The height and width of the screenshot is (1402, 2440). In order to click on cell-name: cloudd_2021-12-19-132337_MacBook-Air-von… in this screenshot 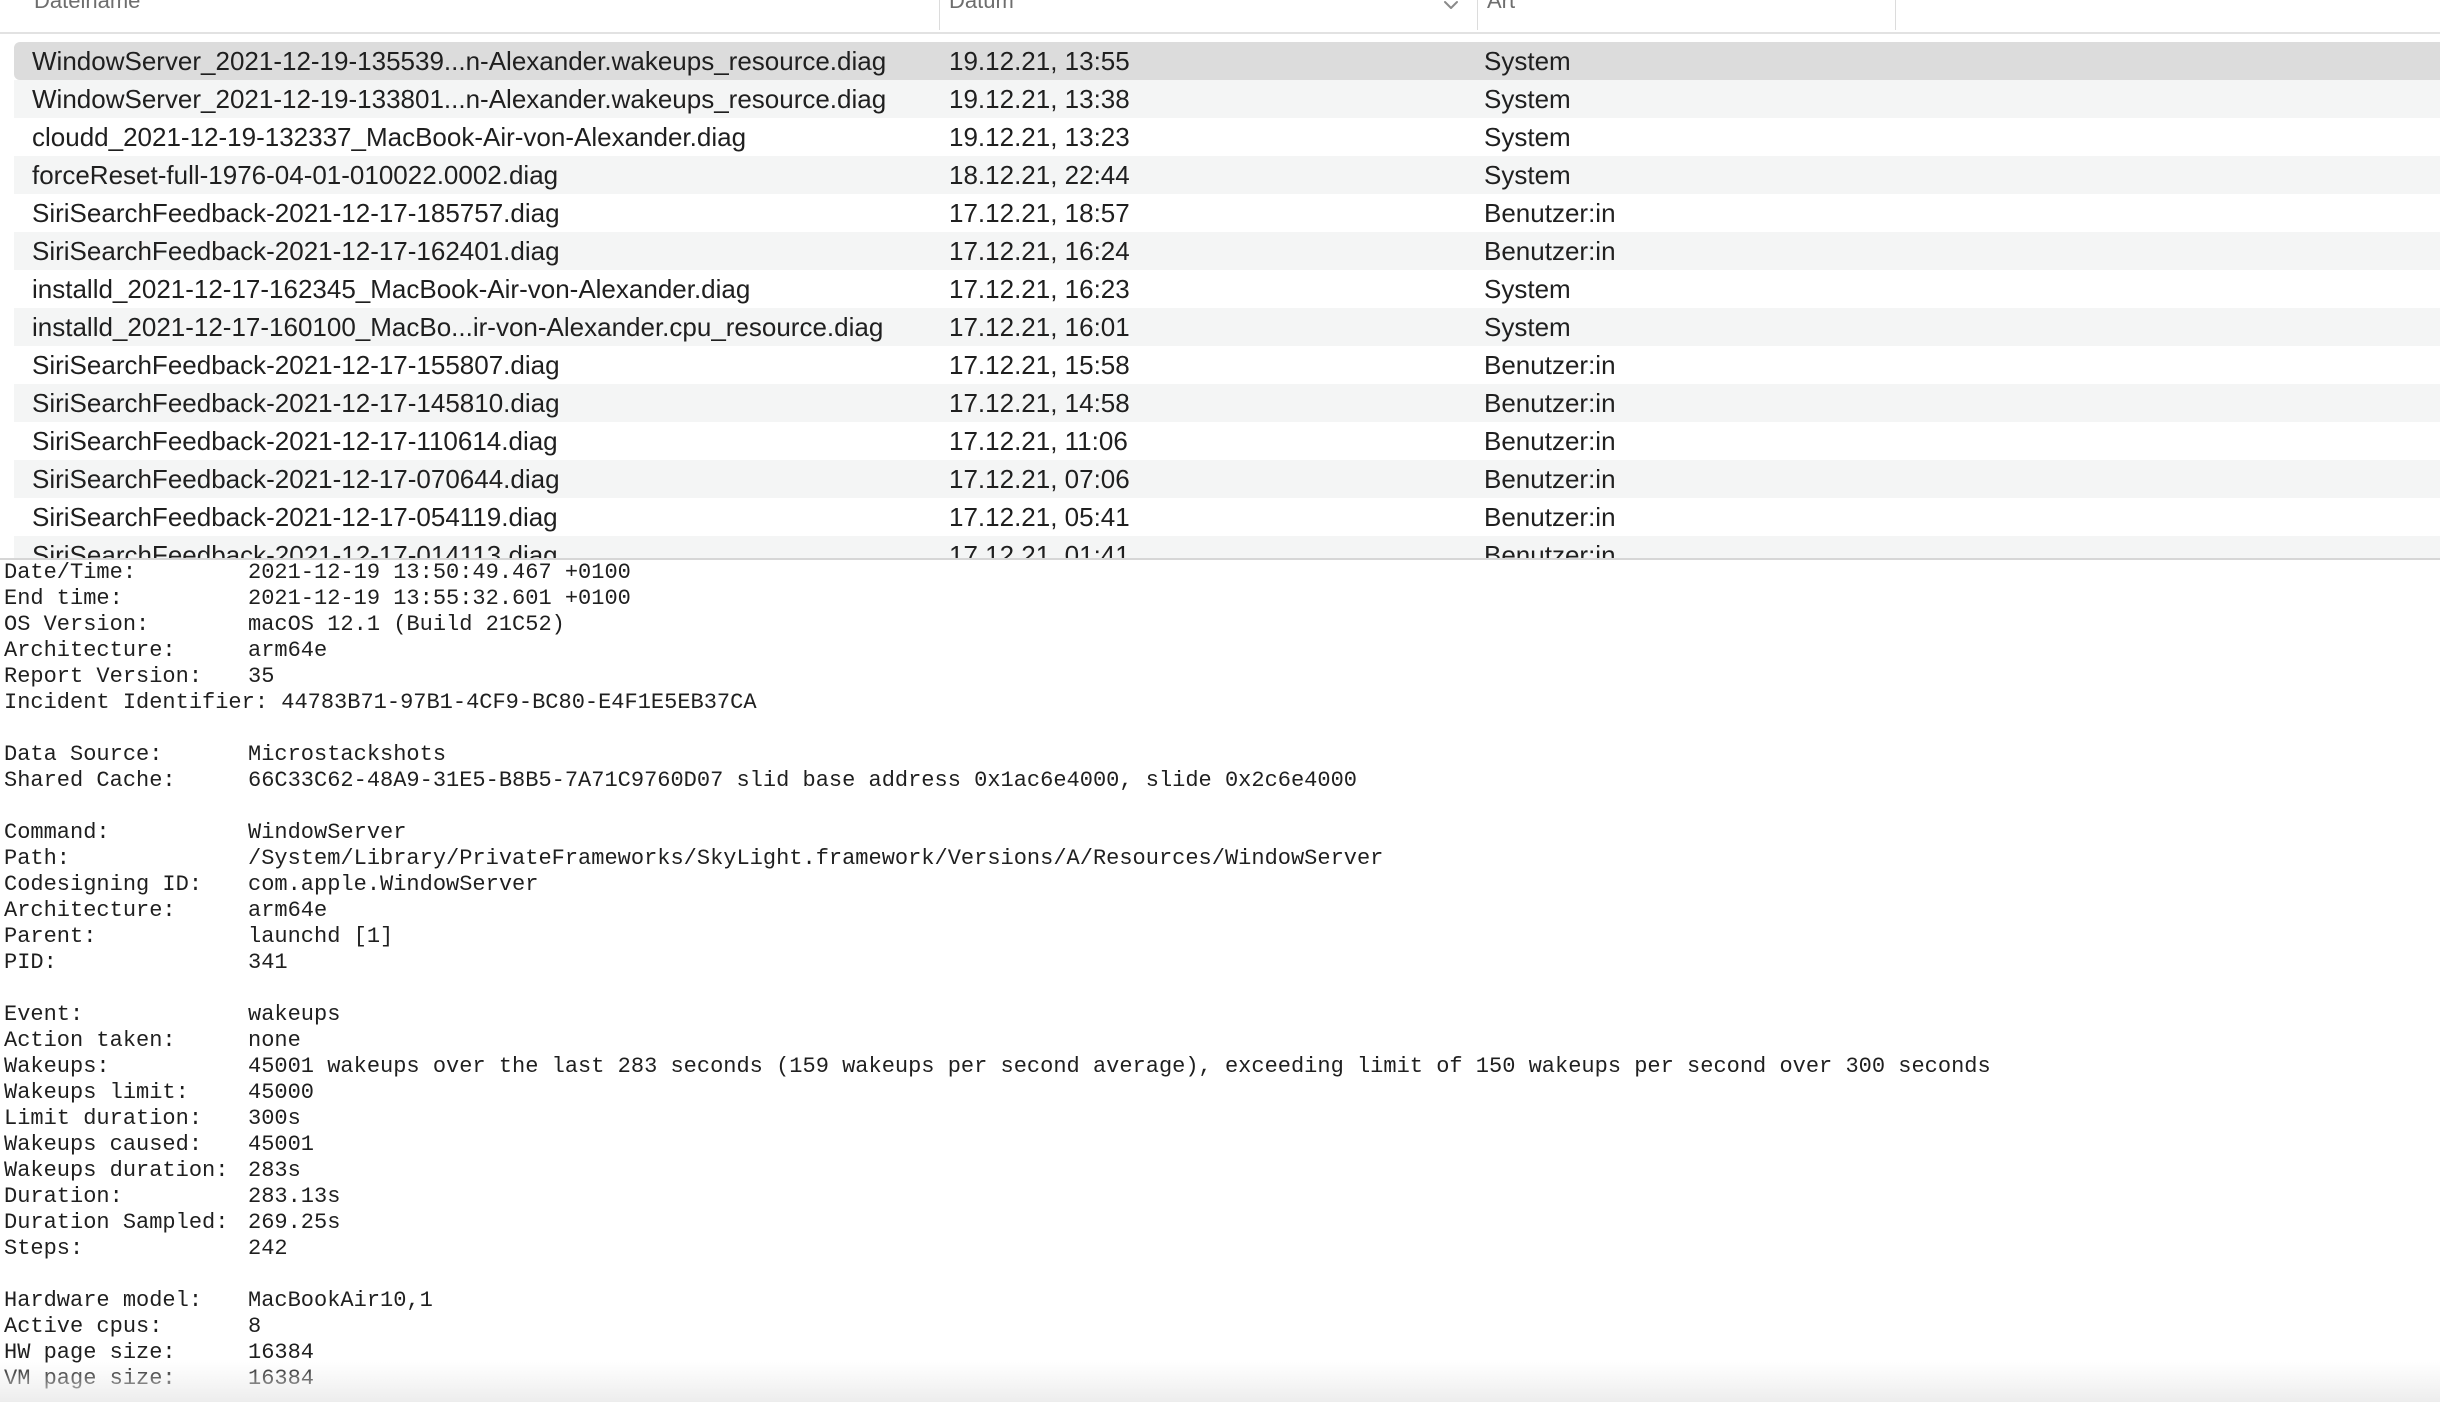, I will do `click(389, 137)`.